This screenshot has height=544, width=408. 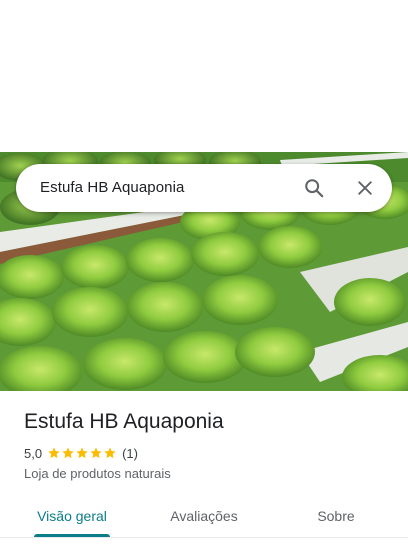 I want to click on search-icon, so click(x=314, y=188).